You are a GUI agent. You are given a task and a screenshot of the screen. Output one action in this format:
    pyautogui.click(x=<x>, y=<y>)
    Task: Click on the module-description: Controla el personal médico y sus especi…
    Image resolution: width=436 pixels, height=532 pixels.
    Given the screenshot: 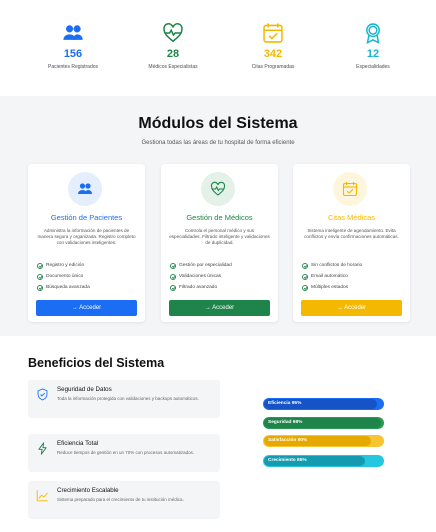 What is the action you would take?
    pyautogui.click(x=219, y=237)
    